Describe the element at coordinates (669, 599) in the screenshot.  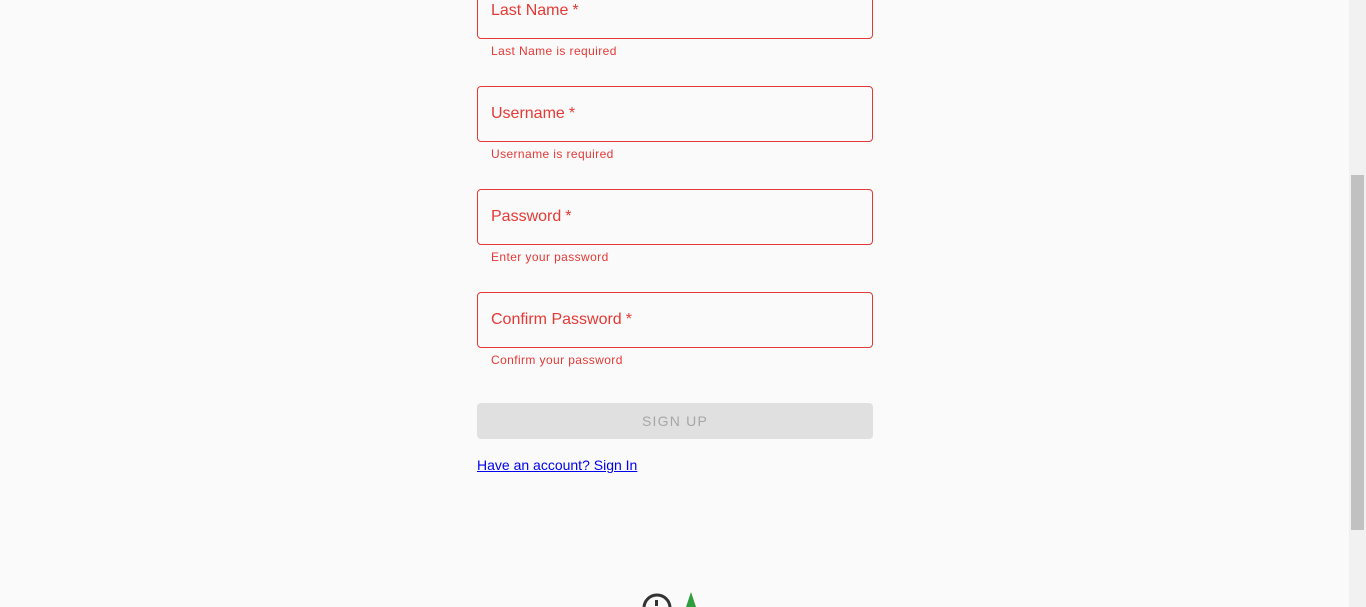
I see `app-logo-icon` at that location.